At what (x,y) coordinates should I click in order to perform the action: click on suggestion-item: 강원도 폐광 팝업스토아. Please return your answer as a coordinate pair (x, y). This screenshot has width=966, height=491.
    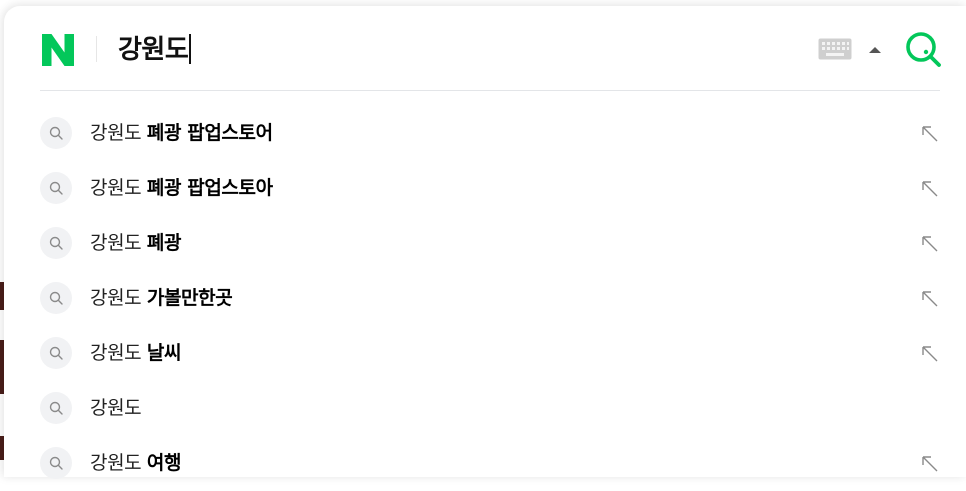
    Looking at the image, I should click on (490, 188).